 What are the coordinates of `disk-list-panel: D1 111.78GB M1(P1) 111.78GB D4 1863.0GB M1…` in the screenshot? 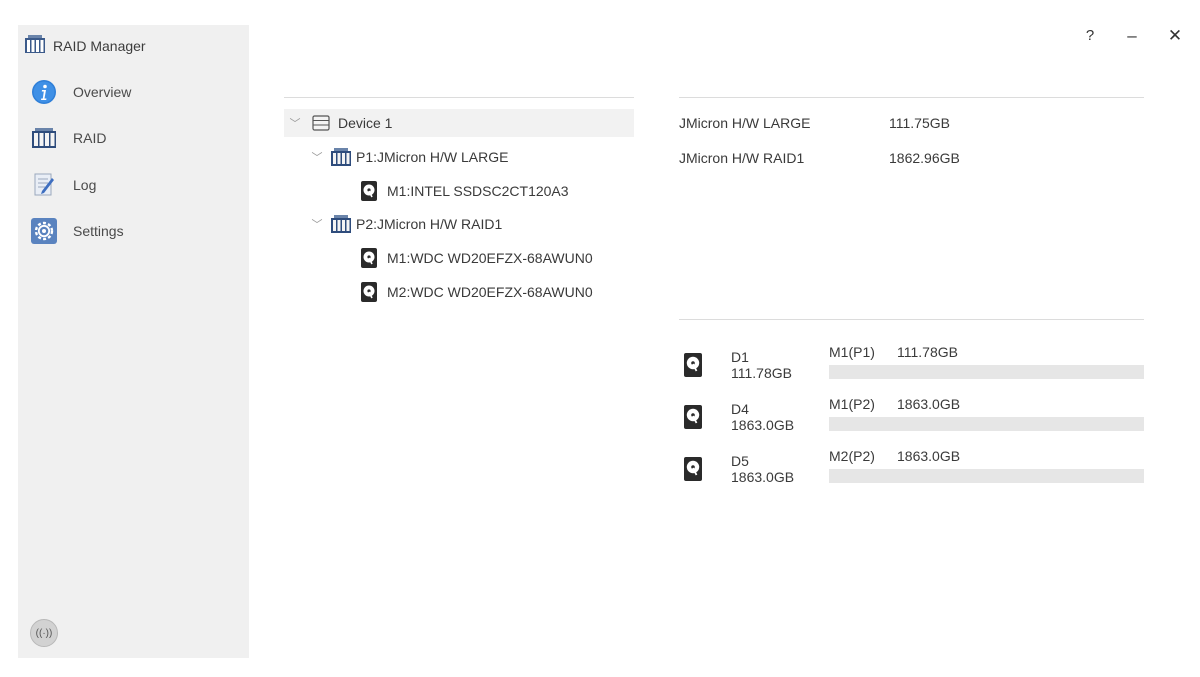 It's located at (911, 402).